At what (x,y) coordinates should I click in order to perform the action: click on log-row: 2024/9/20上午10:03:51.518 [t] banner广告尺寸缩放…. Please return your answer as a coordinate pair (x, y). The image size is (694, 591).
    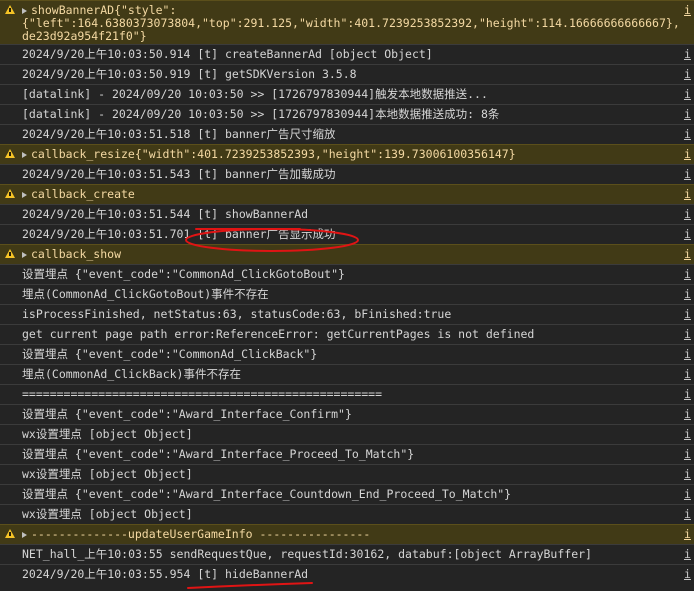
    Looking at the image, I should click on (347, 134).